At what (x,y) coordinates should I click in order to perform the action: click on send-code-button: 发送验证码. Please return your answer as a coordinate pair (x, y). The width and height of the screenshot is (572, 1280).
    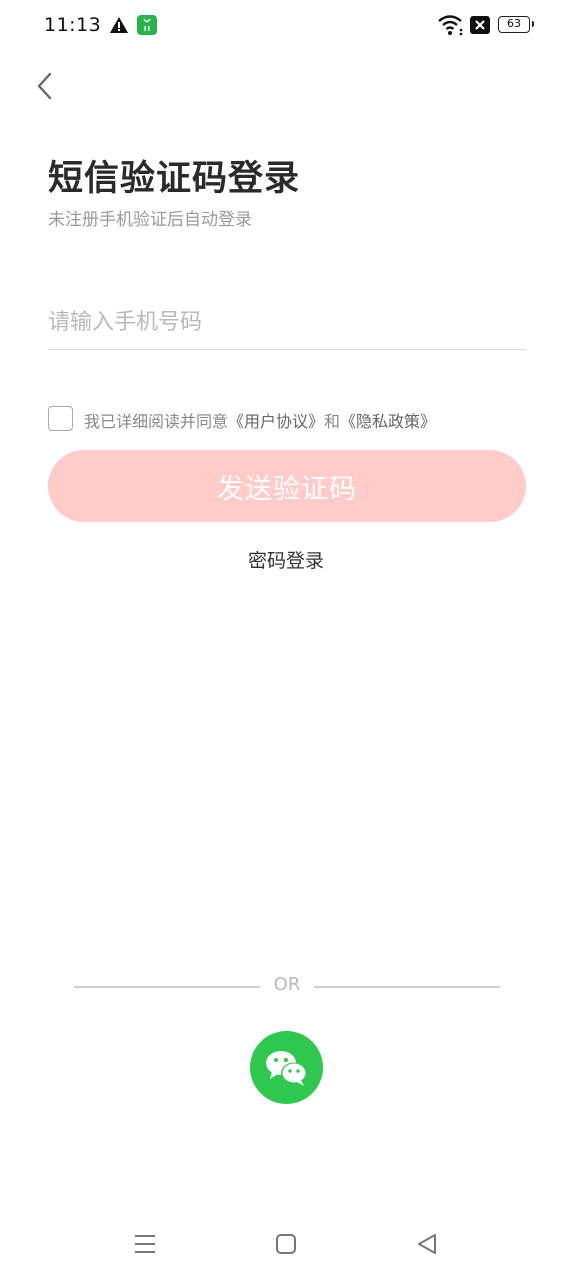
    Looking at the image, I should click on (287, 486).